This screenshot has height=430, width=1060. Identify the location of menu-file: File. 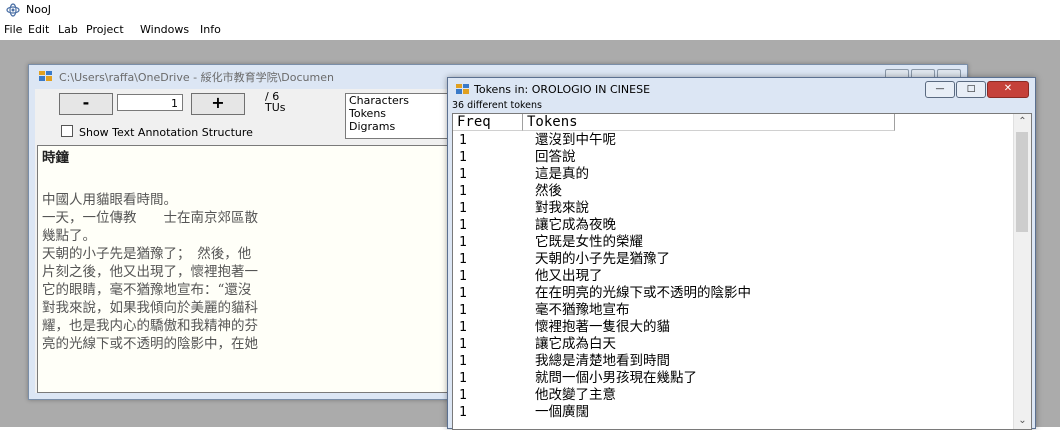
(13, 29).